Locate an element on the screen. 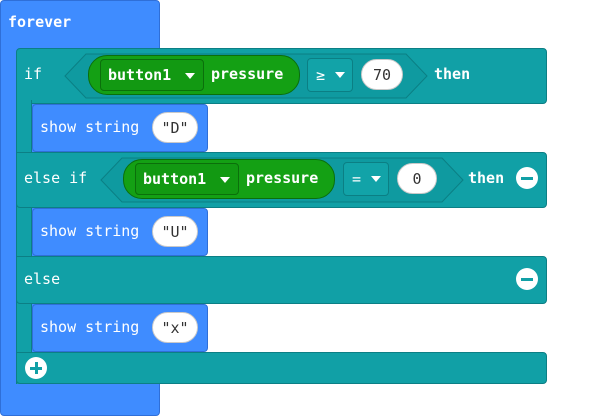 The height and width of the screenshot is (416, 599). string-input: "U" is located at coordinates (175, 231).